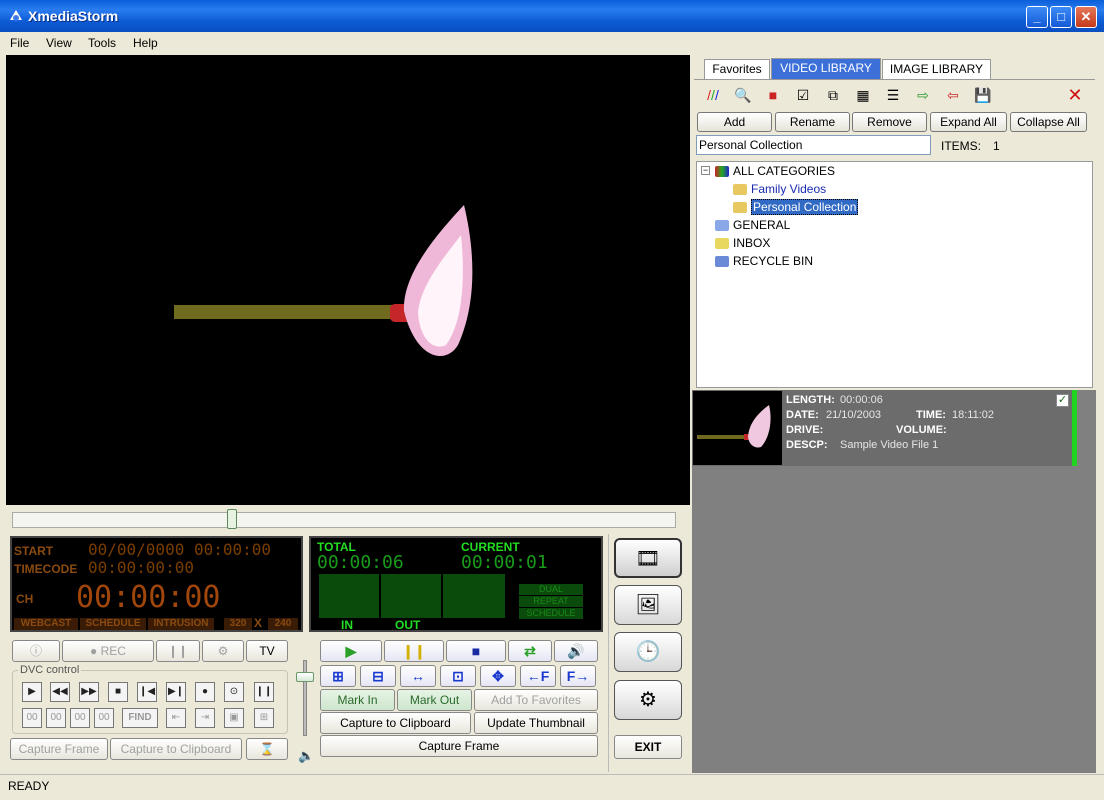  What do you see at coordinates (807, 445) in the screenshot?
I see `descp-label: DESCP:` at bounding box center [807, 445].